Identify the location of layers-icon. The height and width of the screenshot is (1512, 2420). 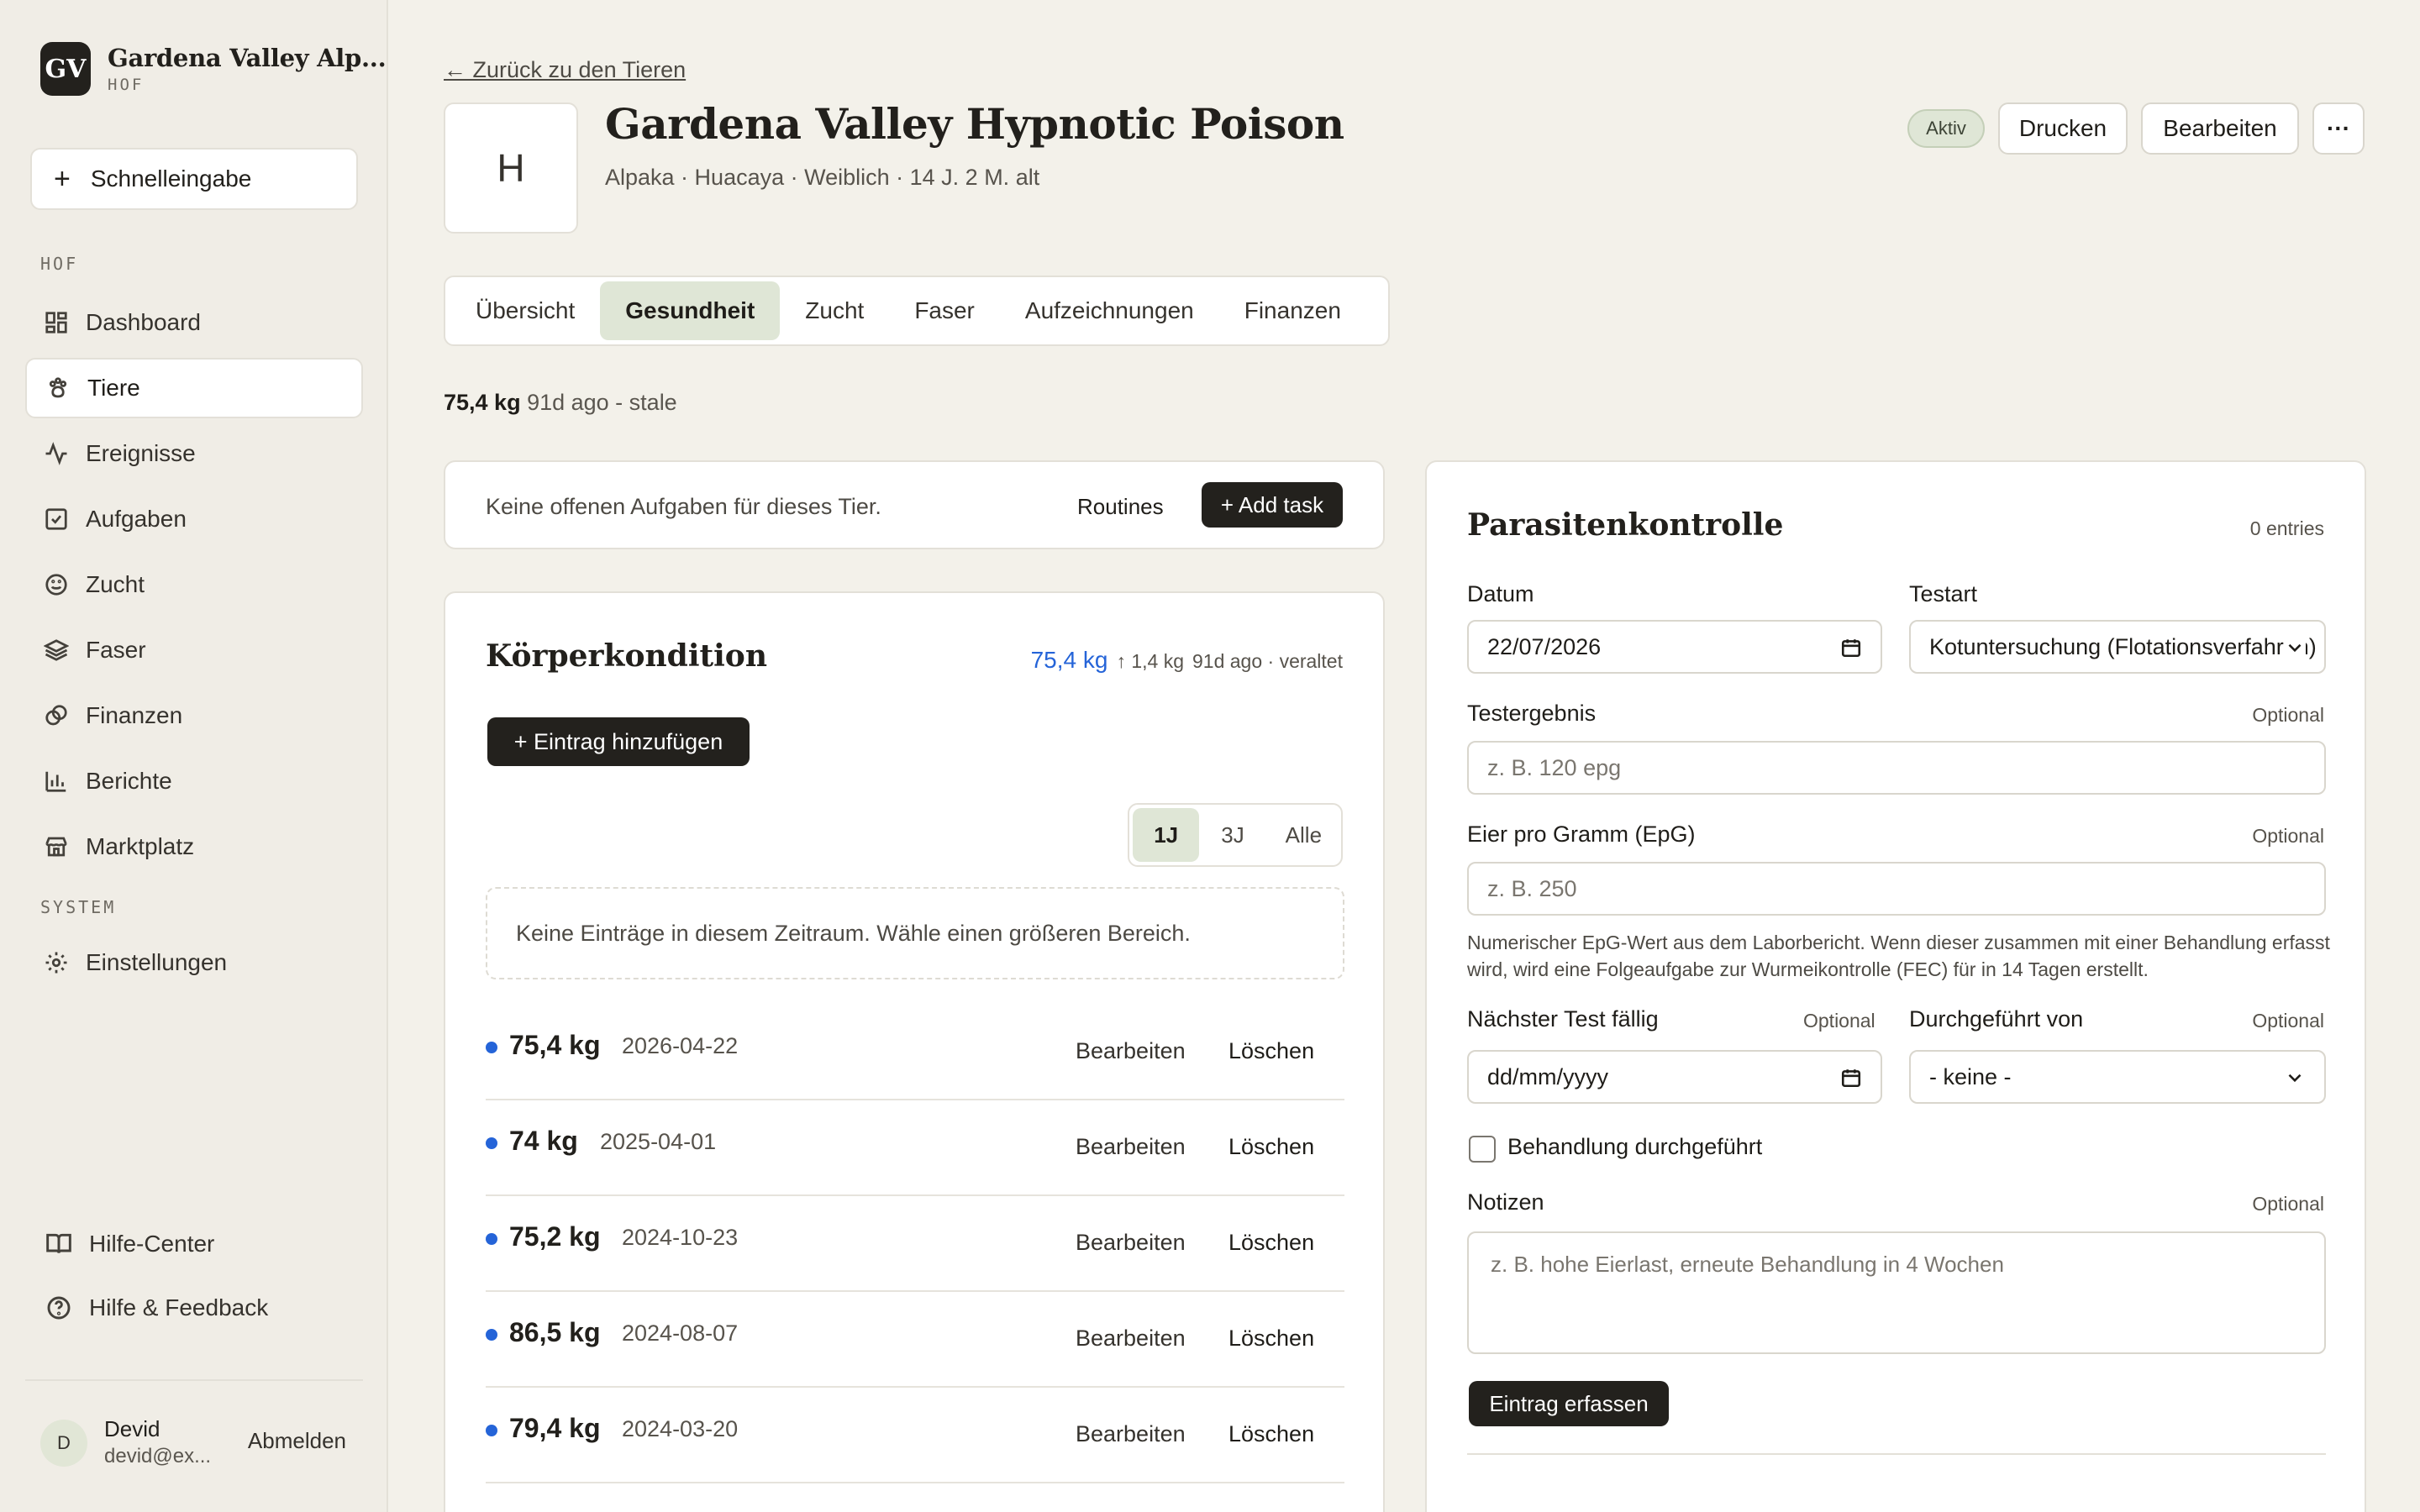
(56, 650).